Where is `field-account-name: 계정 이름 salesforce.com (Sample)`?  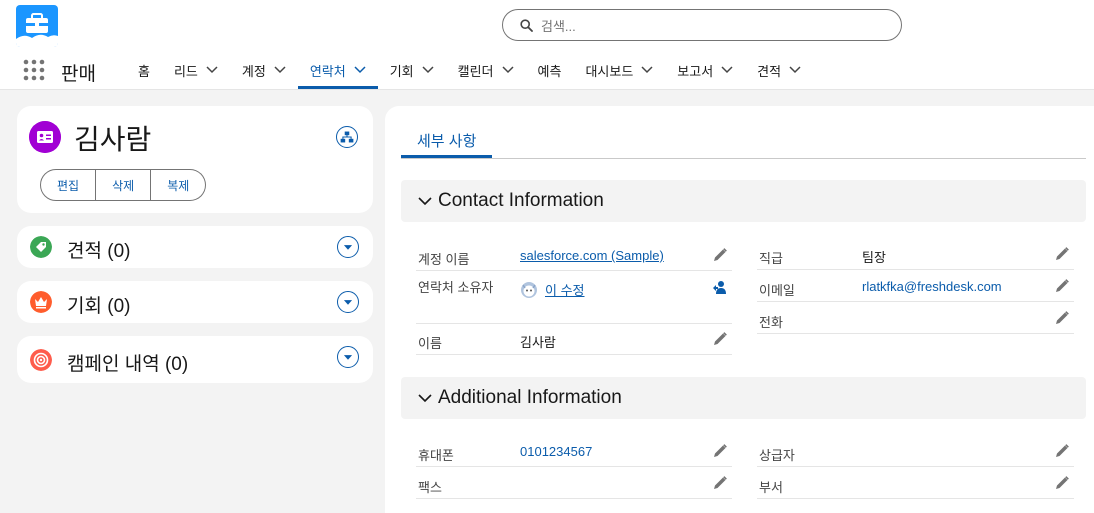
field-account-name: 계정 이름 salesforce.com (Sample) is located at coordinates (574, 255).